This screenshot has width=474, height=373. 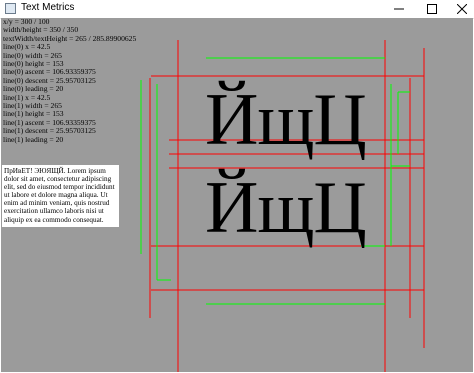 I want to click on minimize-button, so click(x=399, y=9).